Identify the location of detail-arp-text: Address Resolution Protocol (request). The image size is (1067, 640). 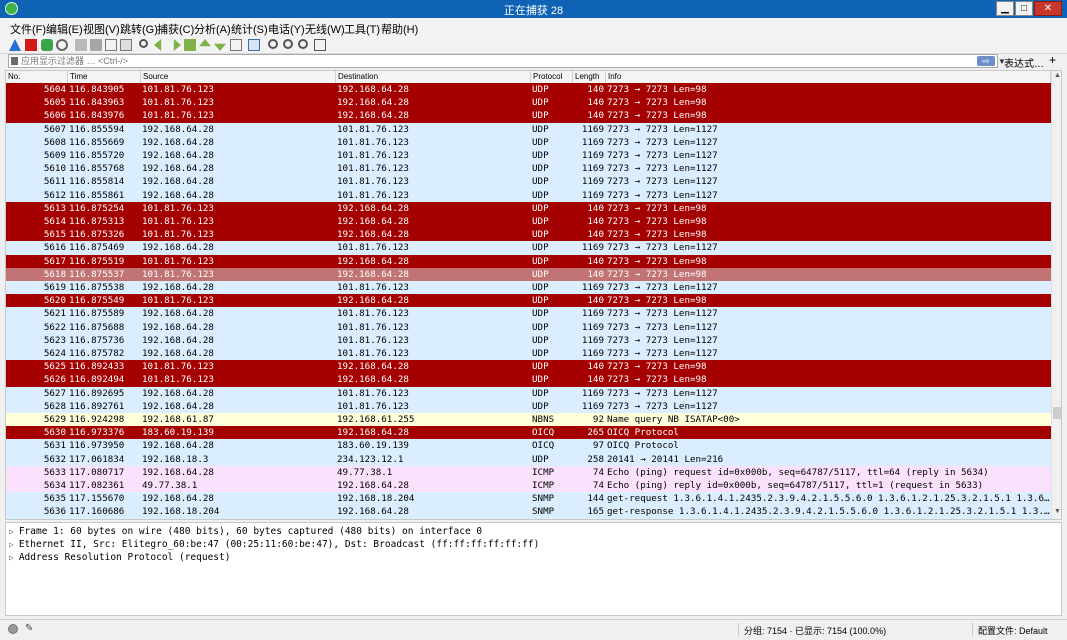
(124, 557).